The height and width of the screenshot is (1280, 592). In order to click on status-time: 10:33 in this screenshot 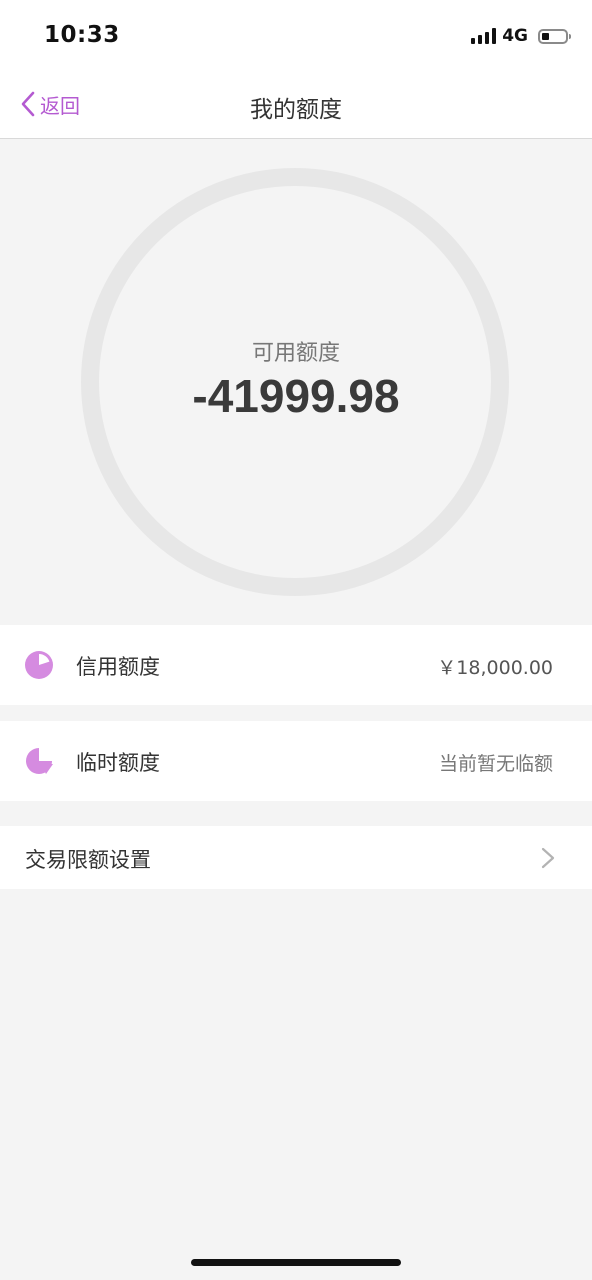, I will do `click(82, 35)`.